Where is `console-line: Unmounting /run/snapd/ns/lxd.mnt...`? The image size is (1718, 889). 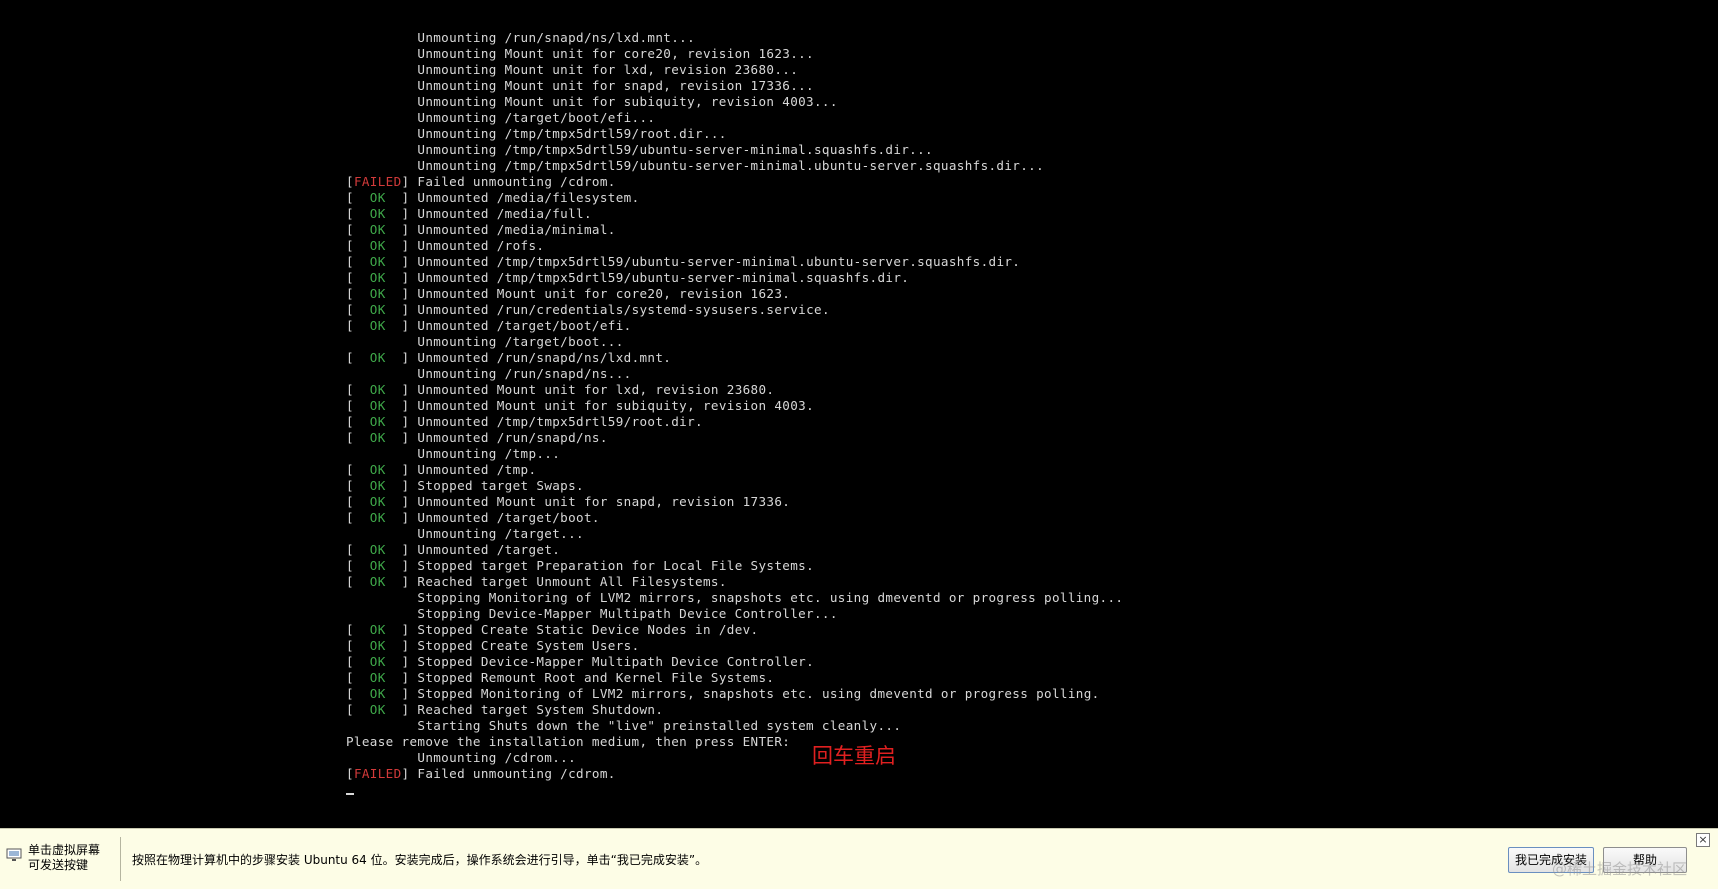 console-line: Unmounting /run/snapd/ns/lxd.mnt... is located at coordinates (996, 38).